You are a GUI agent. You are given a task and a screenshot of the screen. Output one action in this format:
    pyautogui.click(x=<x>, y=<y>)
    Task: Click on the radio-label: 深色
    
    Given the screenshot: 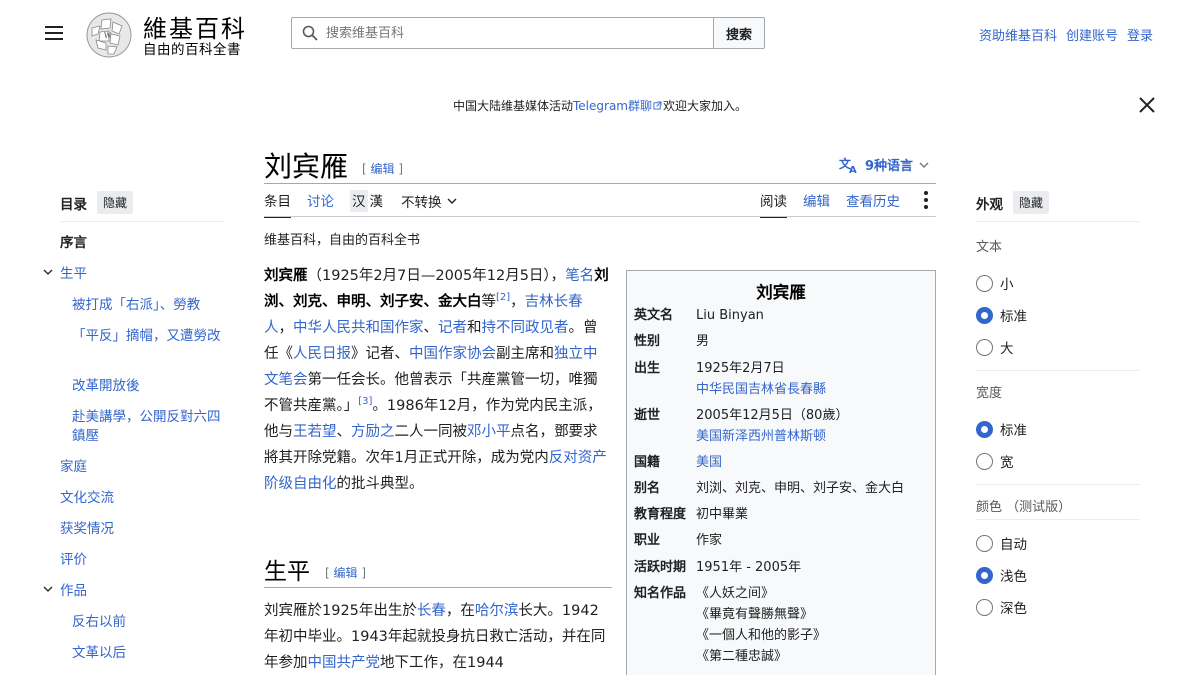 What is the action you would take?
    pyautogui.click(x=1013, y=609)
    